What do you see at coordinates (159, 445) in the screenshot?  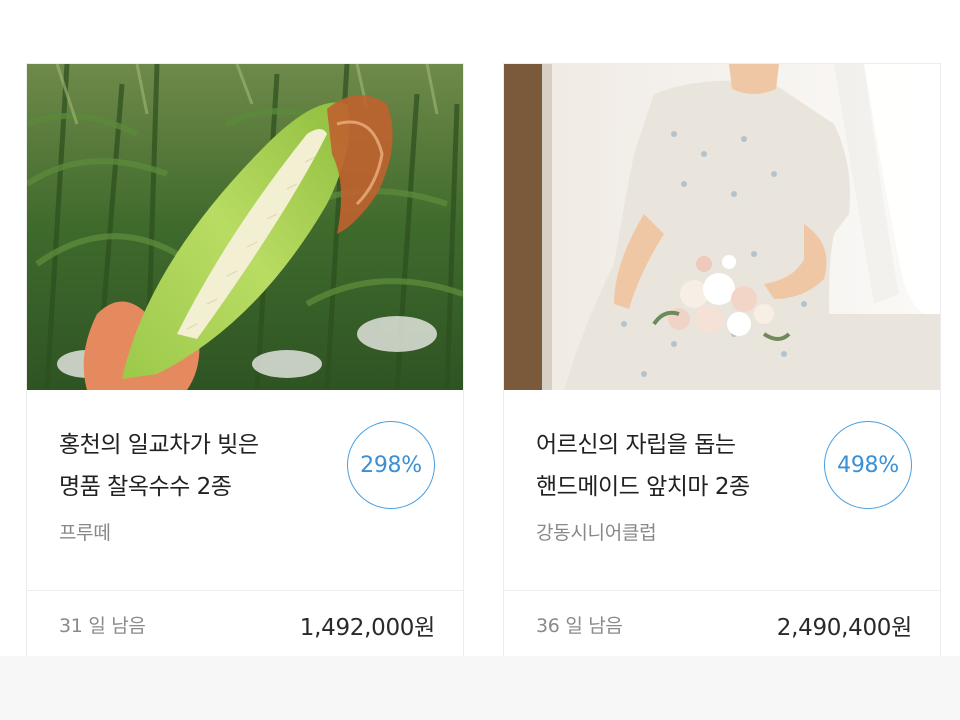 I see `project-title-line1: 홍천의 일교차가 빚은` at bounding box center [159, 445].